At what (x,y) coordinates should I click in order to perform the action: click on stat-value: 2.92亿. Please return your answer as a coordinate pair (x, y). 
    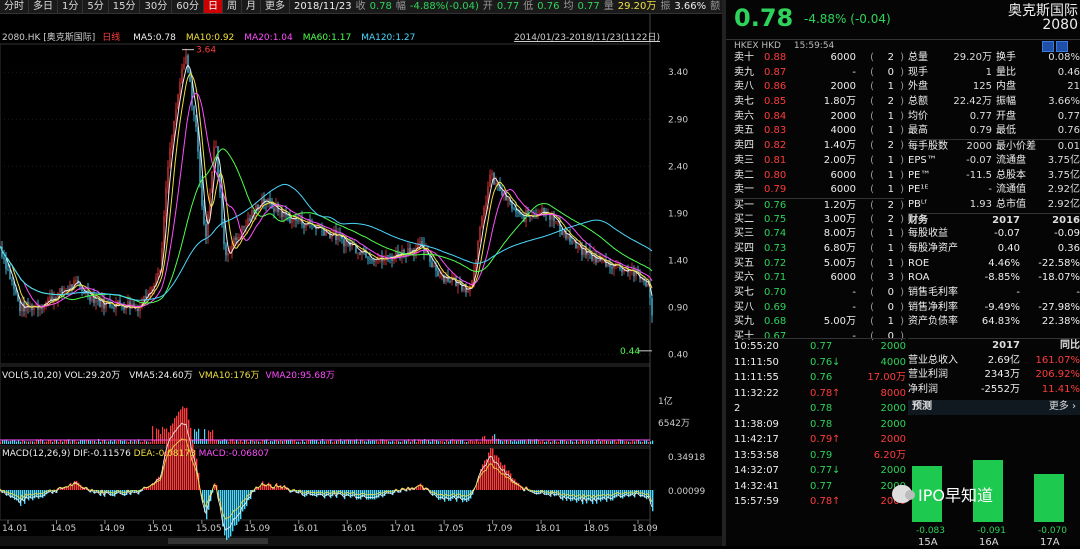
    Looking at the image, I should click on (1064, 190).